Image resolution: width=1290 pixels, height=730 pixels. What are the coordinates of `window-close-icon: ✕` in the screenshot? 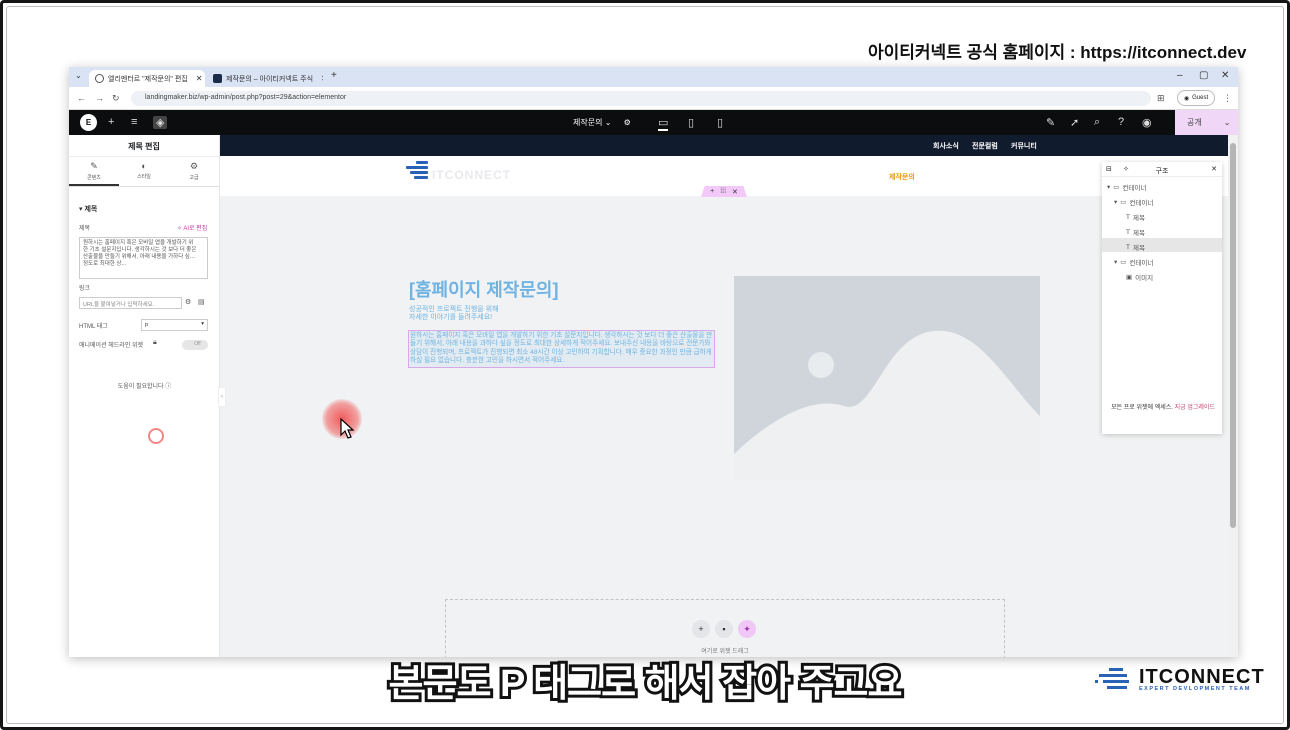 It's located at (1225, 75).